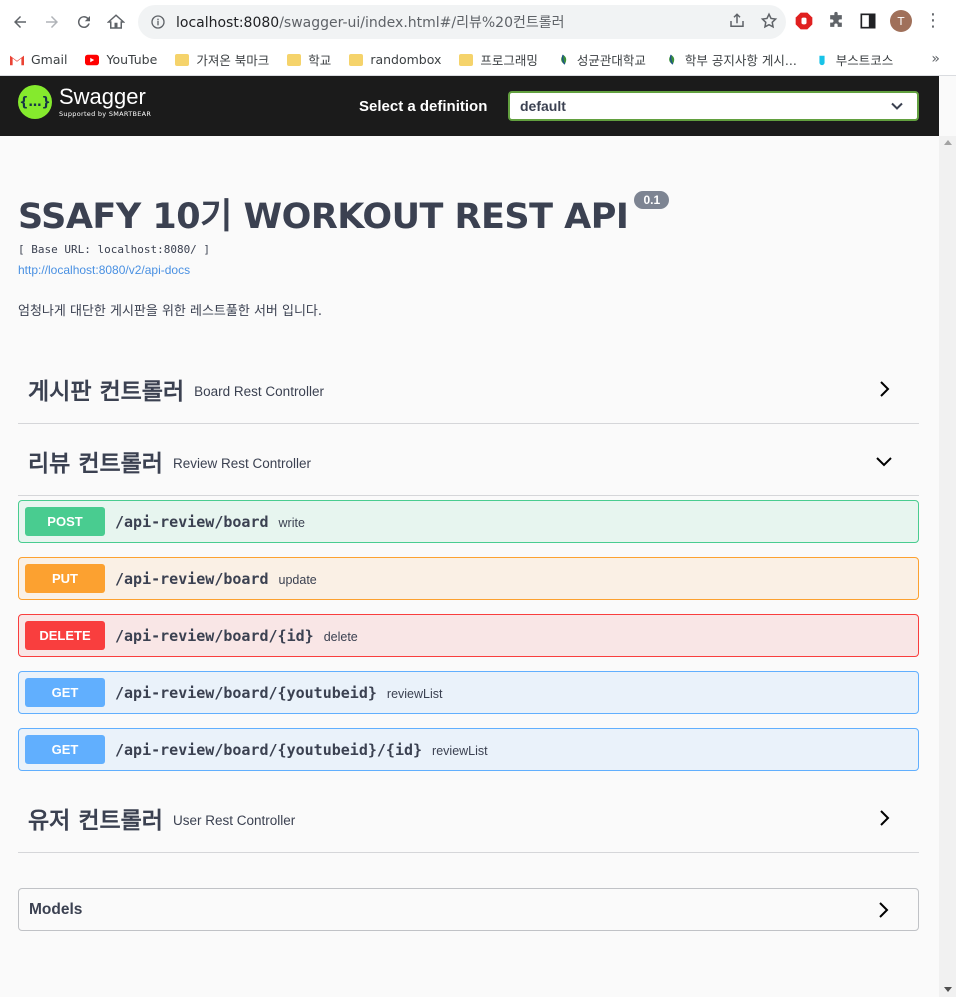  I want to click on star-icon, so click(769, 21).